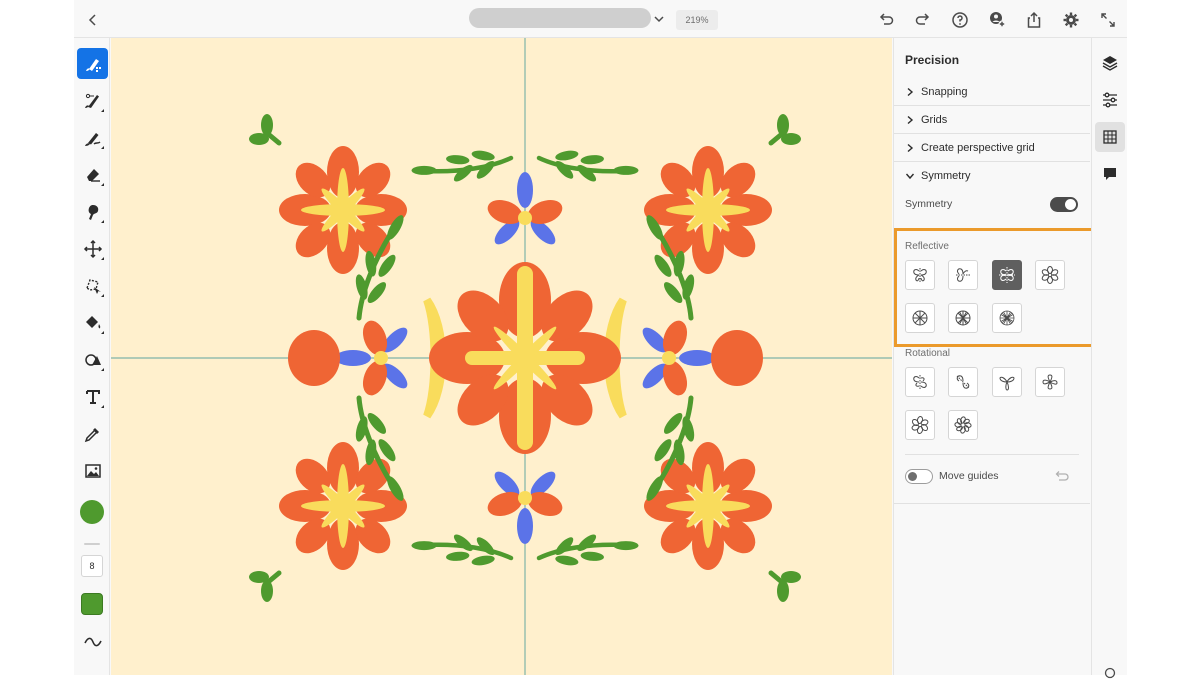  I want to click on undo-icon, so click(886, 20).